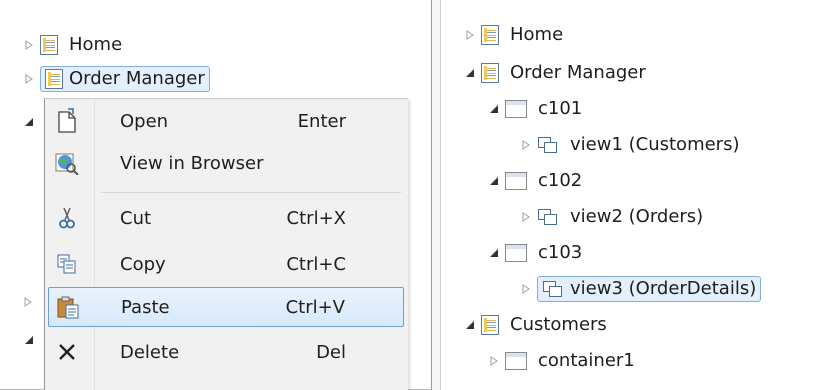 Image resolution: width=822 pixels, height=390 pixels. What do you see at coordinates (68, 307) in the screenshot?
I see `clipboard-paste-icon` at bounding box center [68, 307].